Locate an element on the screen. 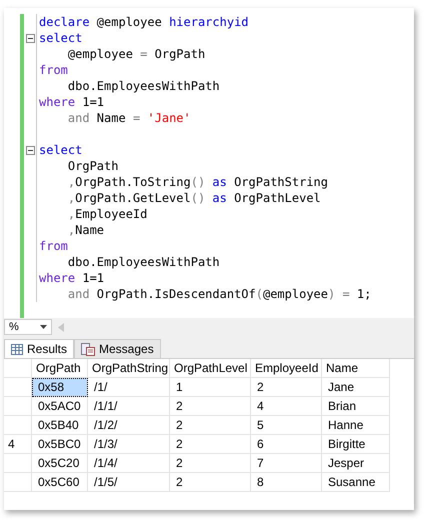 The image size is (428, 524). results-tab: Results is located at coordinates (39, 348).